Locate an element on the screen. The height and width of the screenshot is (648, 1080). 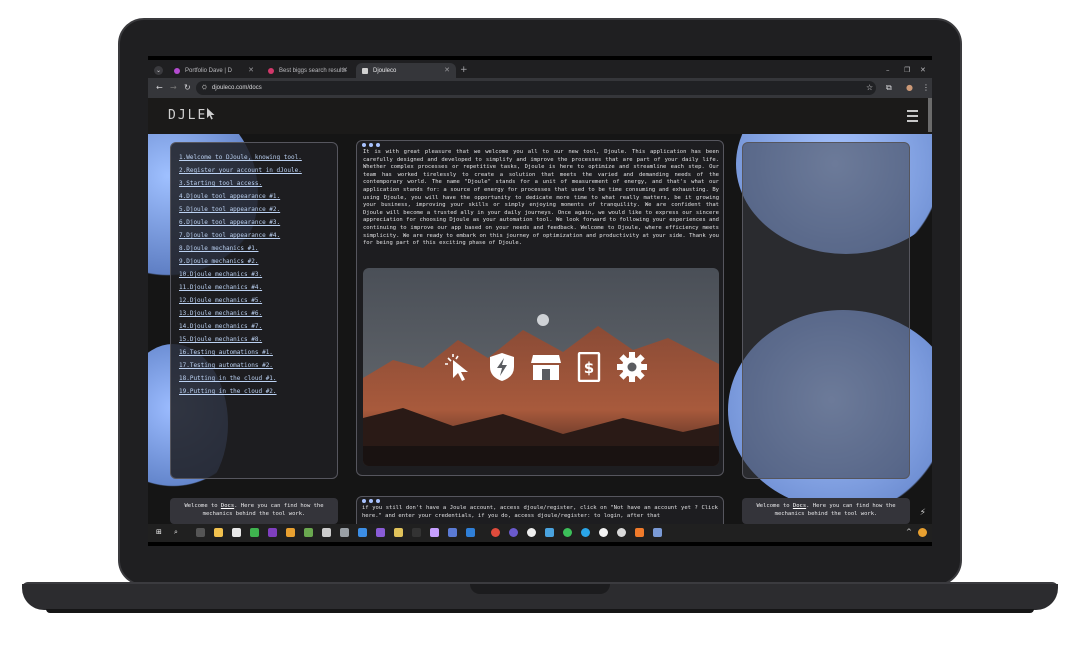
new-tab-icon: + is located at coordinates (464, 70).